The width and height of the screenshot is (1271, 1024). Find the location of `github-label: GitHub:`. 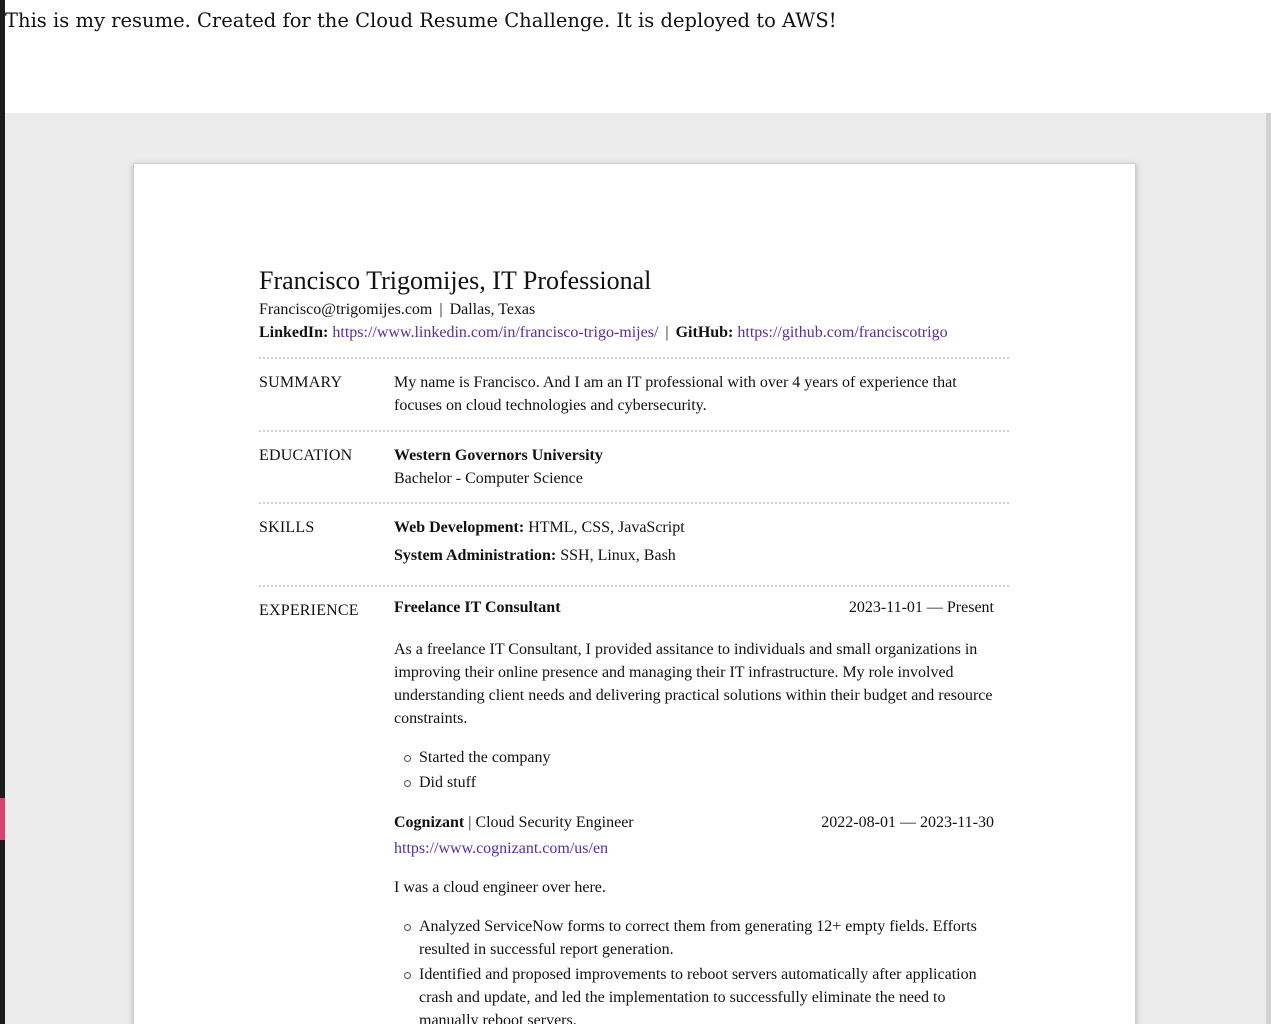

github-label: GitHub: is located at coordinates (704, 332).